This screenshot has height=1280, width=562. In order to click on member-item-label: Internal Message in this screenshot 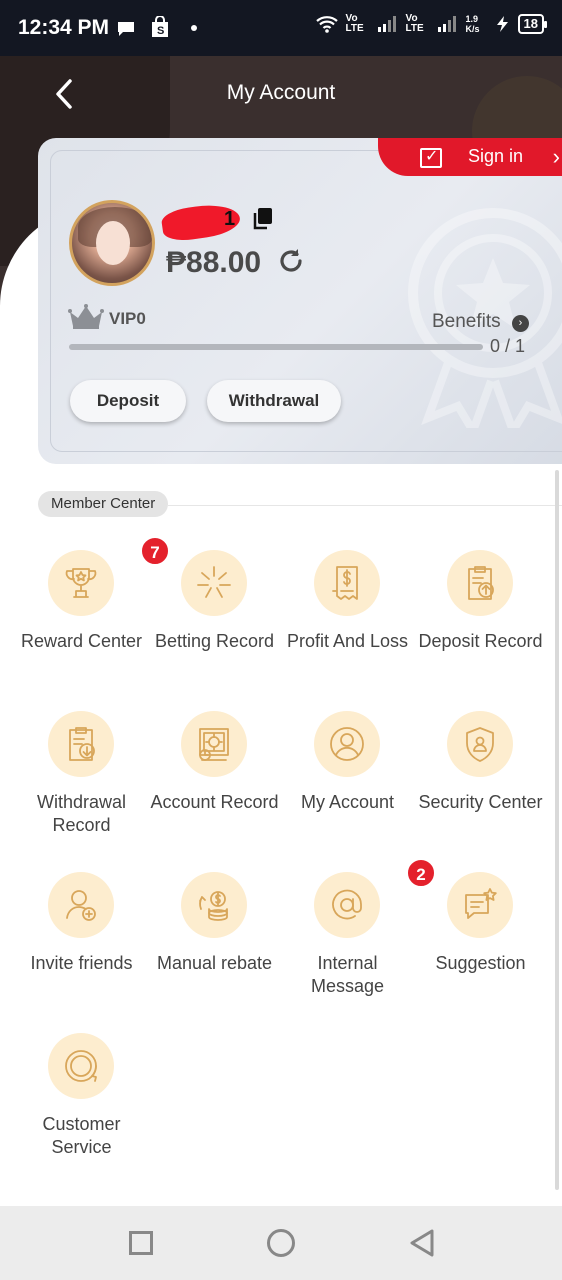, I will do `click(347, 974)`.